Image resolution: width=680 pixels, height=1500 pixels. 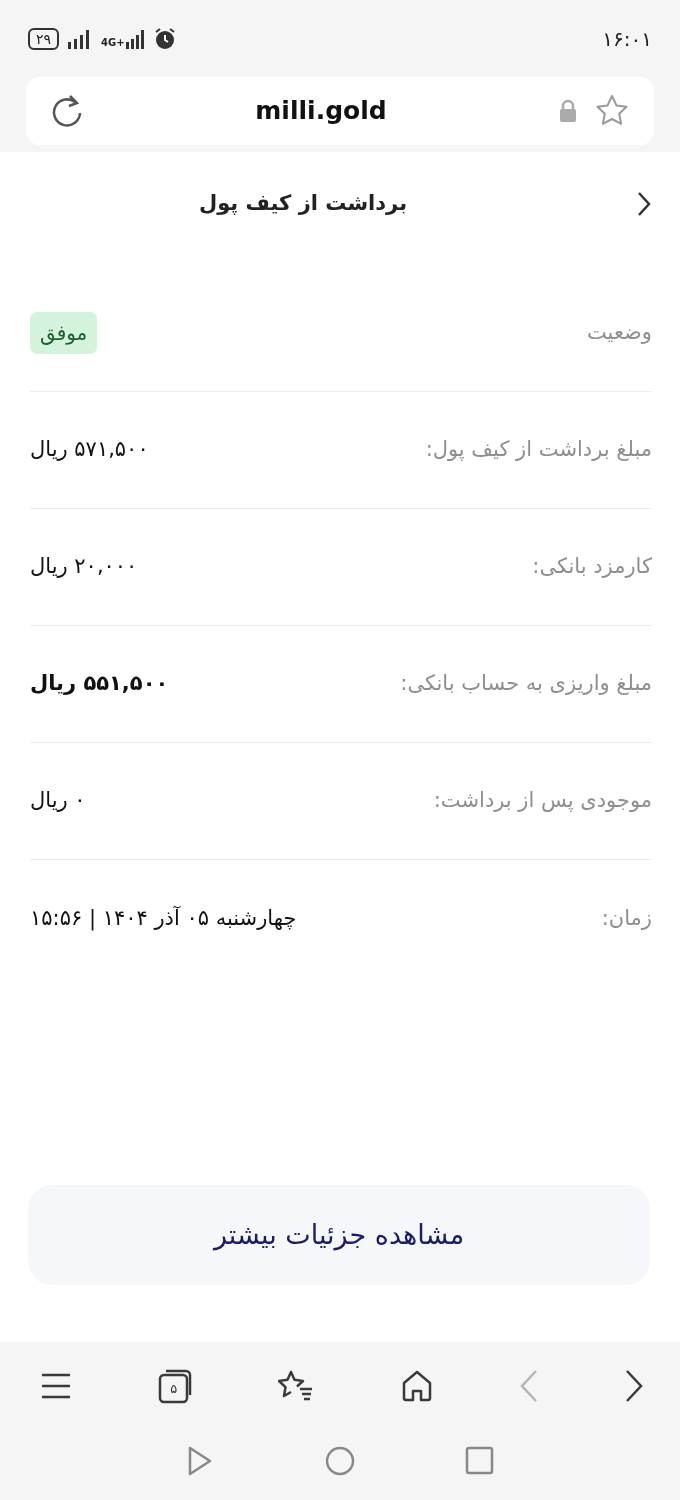 I want to click on field-label: مبلغ واریزی به حساب بانکی:, so click(x=526, y=684).